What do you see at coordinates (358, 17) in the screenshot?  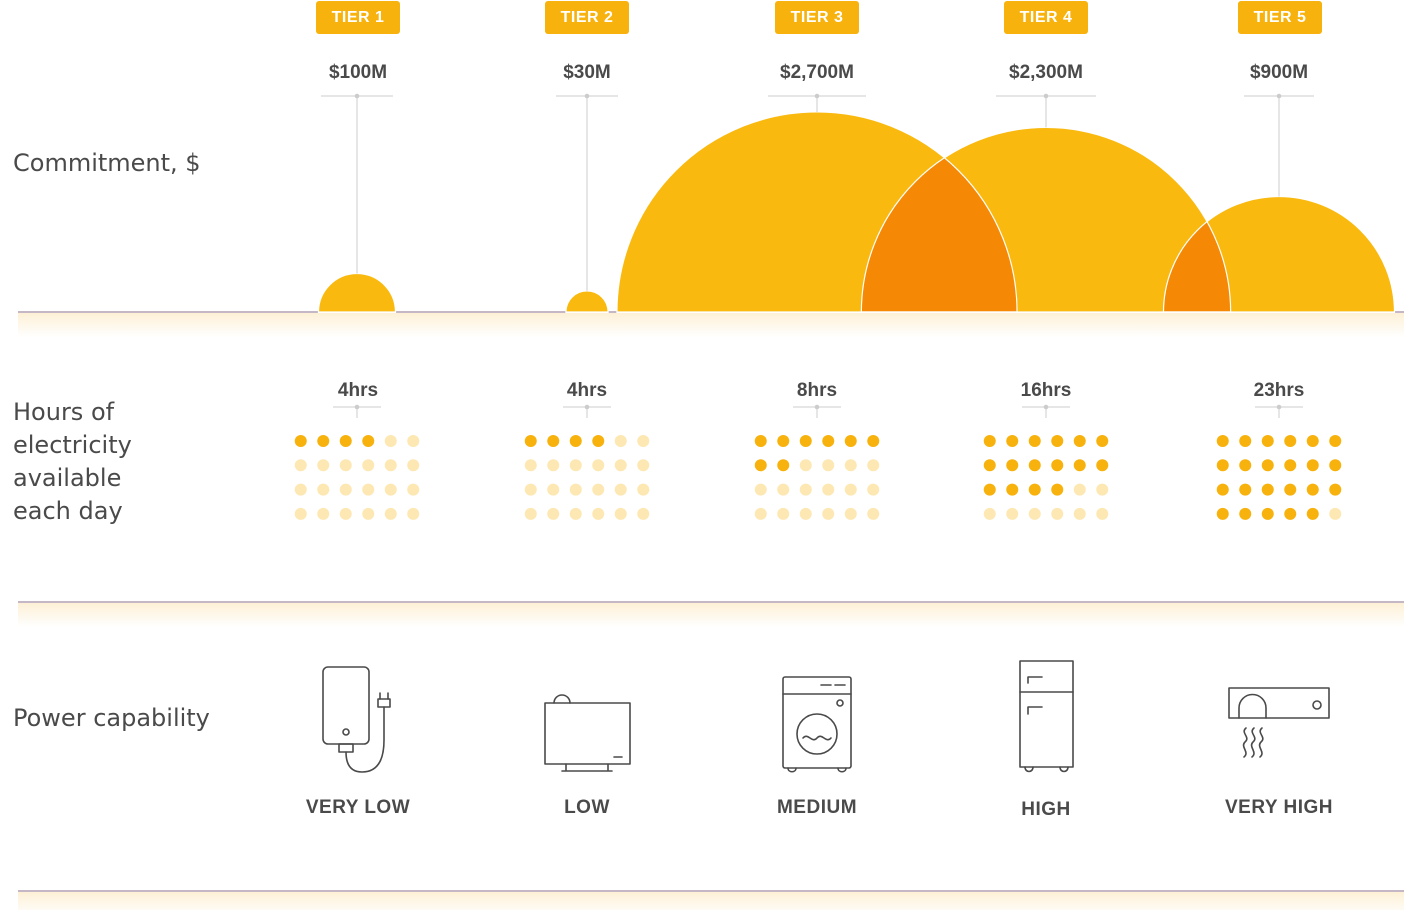 I see `tier-badge: TIER 1` at bounding box center [358, 17].